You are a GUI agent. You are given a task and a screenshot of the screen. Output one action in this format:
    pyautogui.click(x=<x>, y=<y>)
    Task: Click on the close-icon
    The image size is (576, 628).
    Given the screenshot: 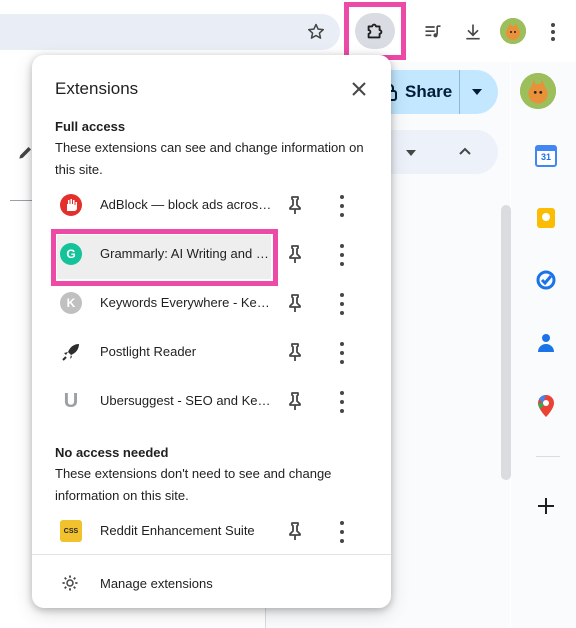 What is the action you would take?
    pyautogui.click(x=359, y=89)
    